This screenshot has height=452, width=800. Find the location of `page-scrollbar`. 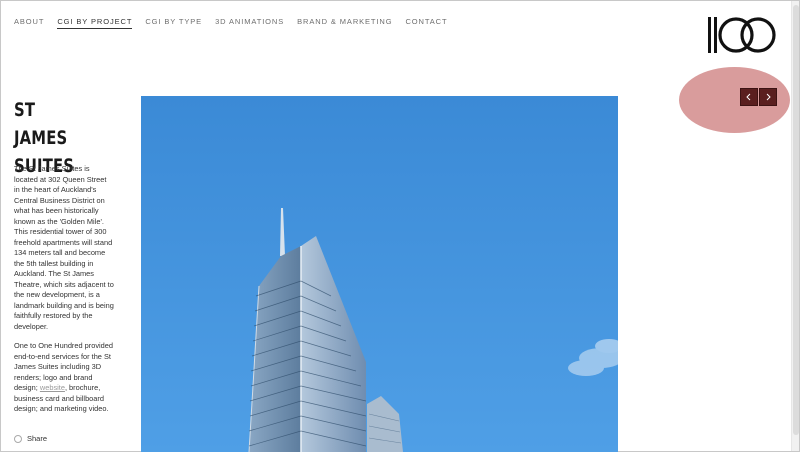

page-scrollbar is located at coordinates (795, 226).